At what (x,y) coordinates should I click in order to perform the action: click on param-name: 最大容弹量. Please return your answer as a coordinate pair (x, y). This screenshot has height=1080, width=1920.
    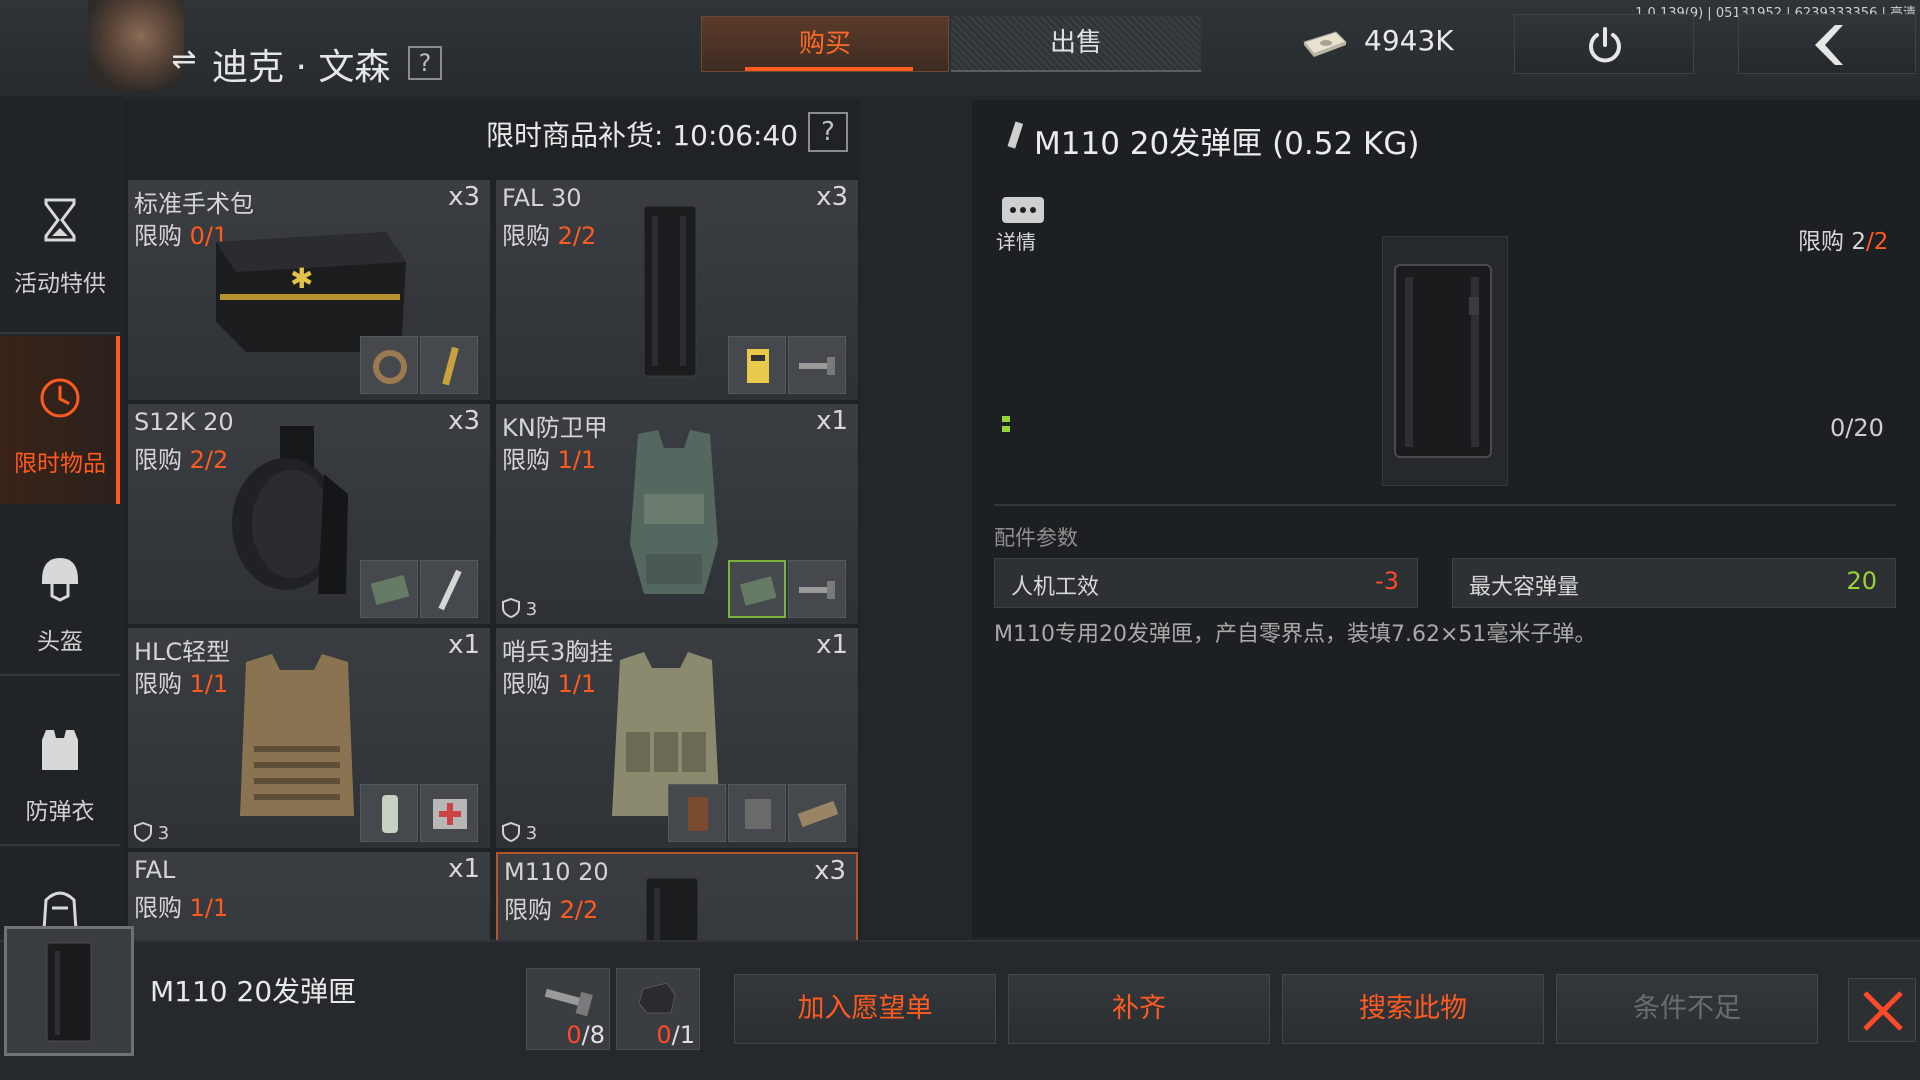
    Looking at the image, I should click on (1524, 587).